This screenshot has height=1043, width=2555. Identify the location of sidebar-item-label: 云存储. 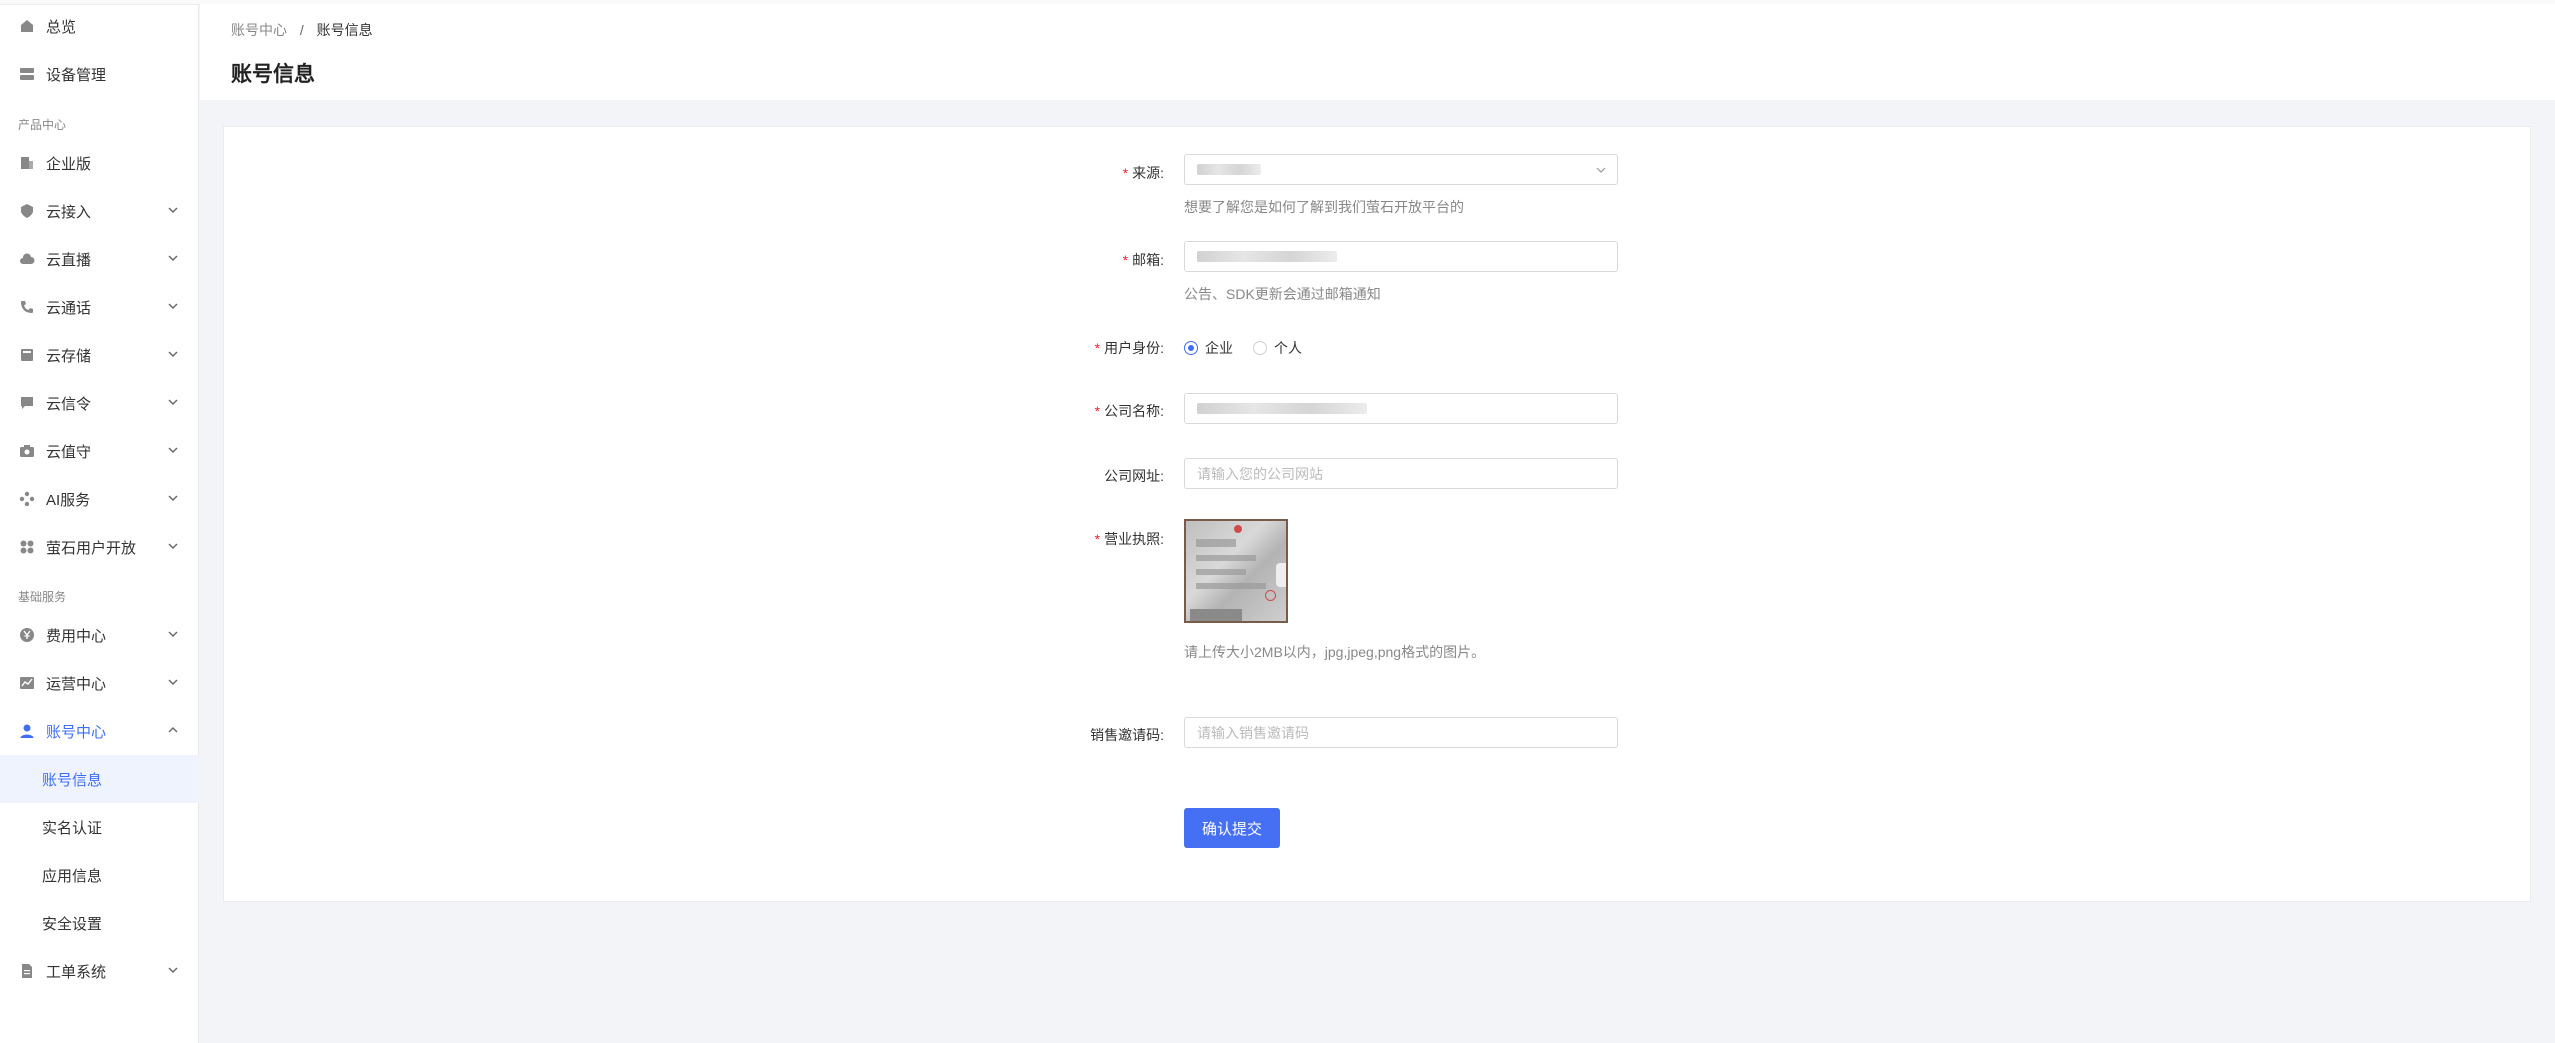
(69, 356).